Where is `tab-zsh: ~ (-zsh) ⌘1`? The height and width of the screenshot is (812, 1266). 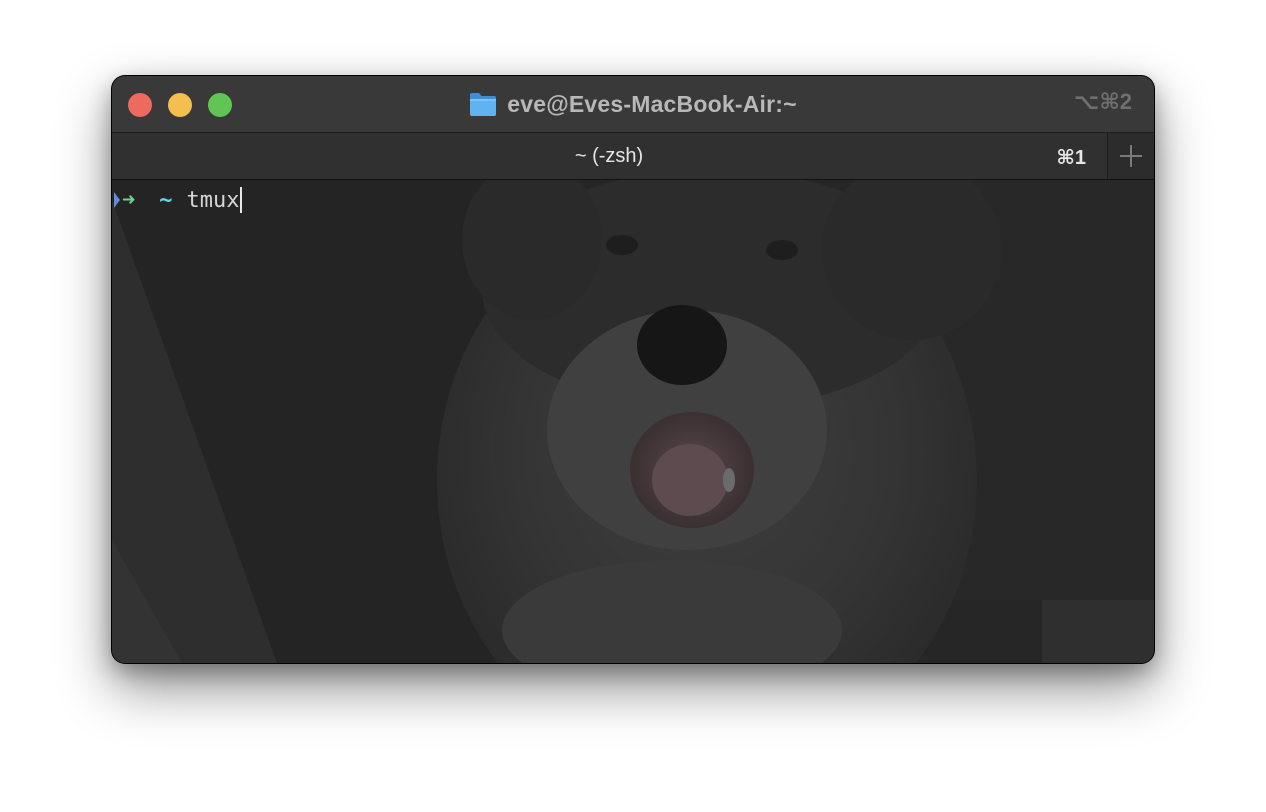
tab-zsh: ~ (-zsh) ⌘1 is located at coordinates (609, 156).